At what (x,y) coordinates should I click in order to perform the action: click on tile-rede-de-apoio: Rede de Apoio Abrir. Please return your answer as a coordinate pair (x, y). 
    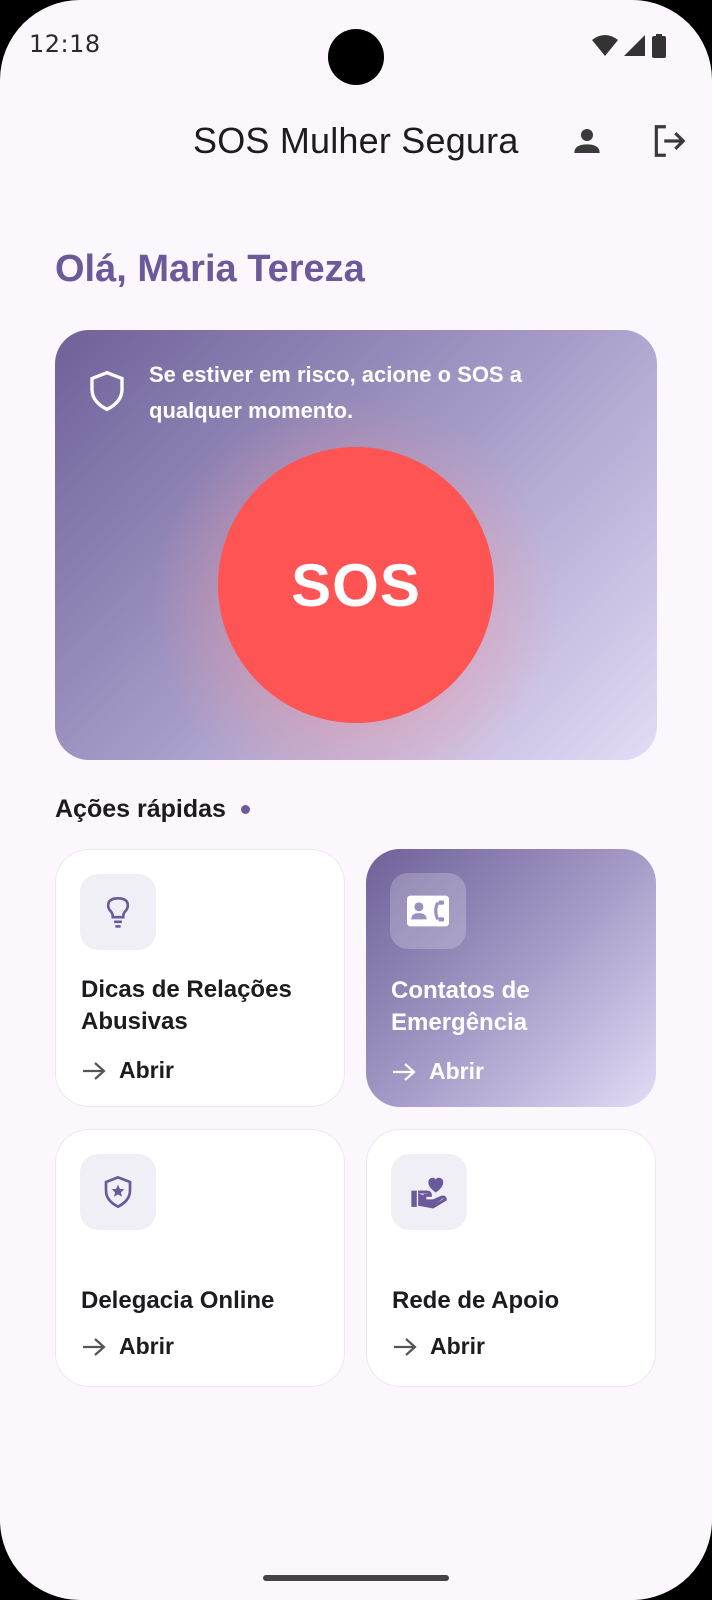
    Looking at the image, I should click on (511, 1258).